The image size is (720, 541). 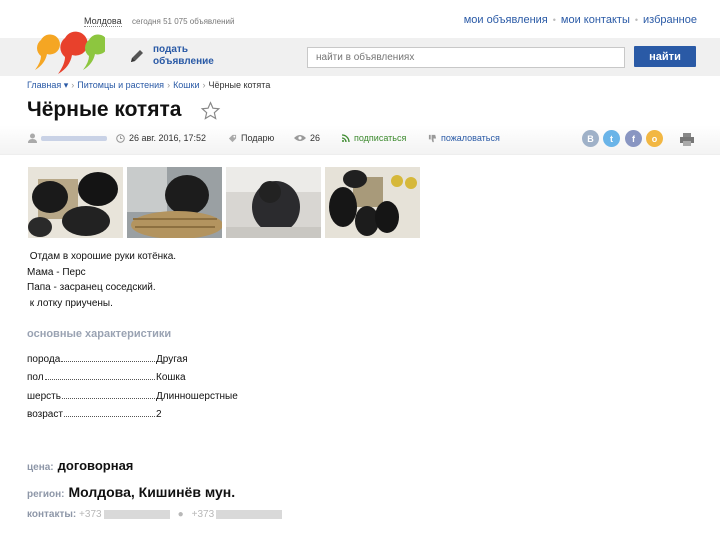 What do you see at coordinates (186, 85) in the screenshot?
I see `breadcrumb-cats: Кошки` at bounding box center [186, 85].